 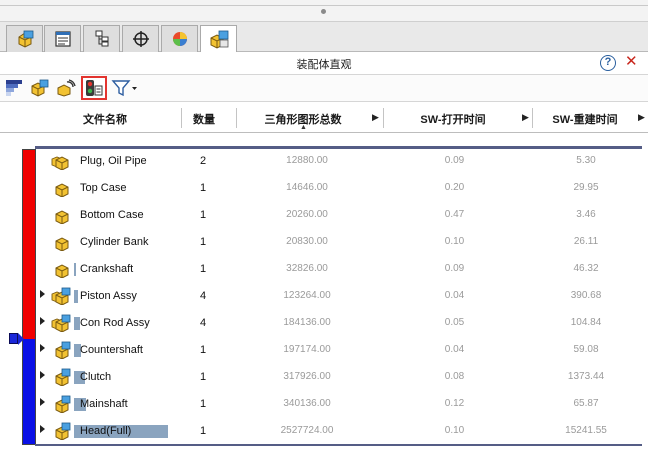 What do you see at coordinates (585, 119) in the screenshot?
I see `column-header-rebuild-time: SW-重建时间` at bounding box center [585, 119].